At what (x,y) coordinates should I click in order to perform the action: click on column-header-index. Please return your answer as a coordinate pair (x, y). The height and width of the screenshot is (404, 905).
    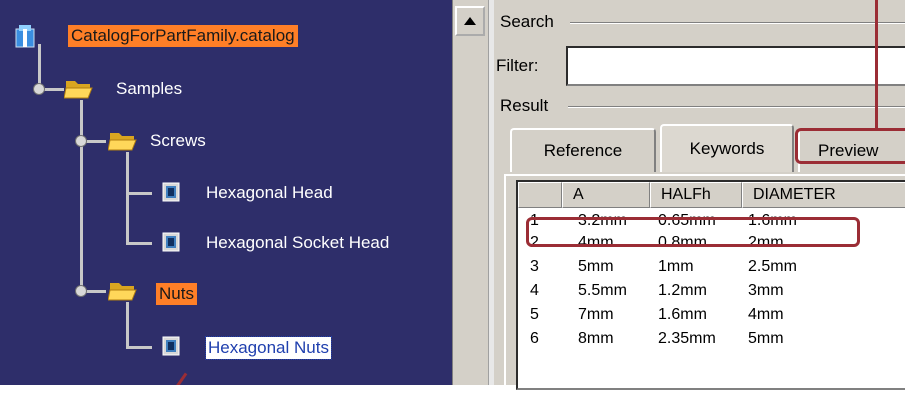
    Looking at the image, I should click on (540, 195).